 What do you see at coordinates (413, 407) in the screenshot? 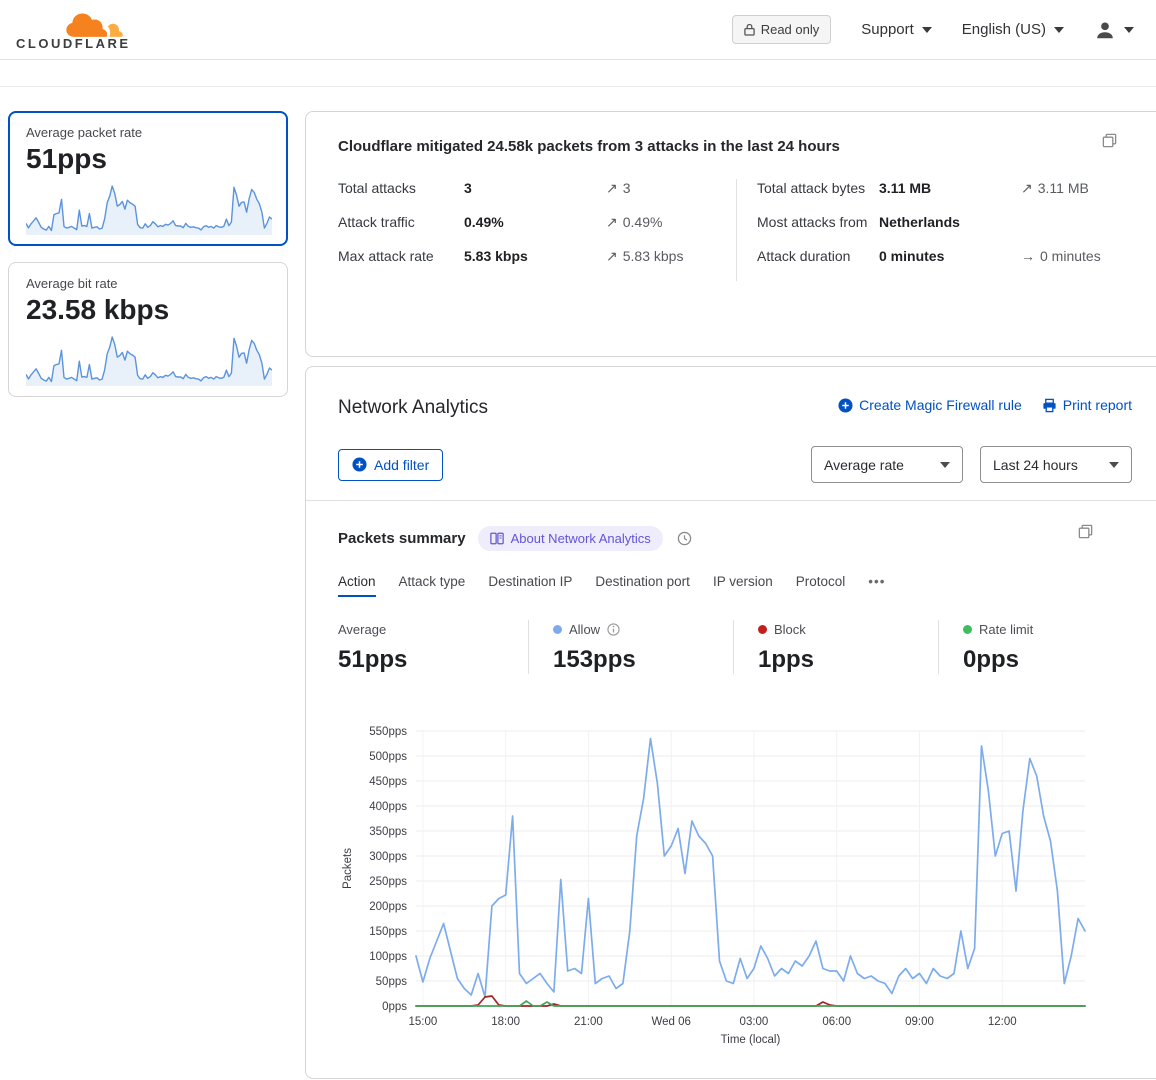
I see `page-title: Network Analytics` at bounding box center [413, 407].